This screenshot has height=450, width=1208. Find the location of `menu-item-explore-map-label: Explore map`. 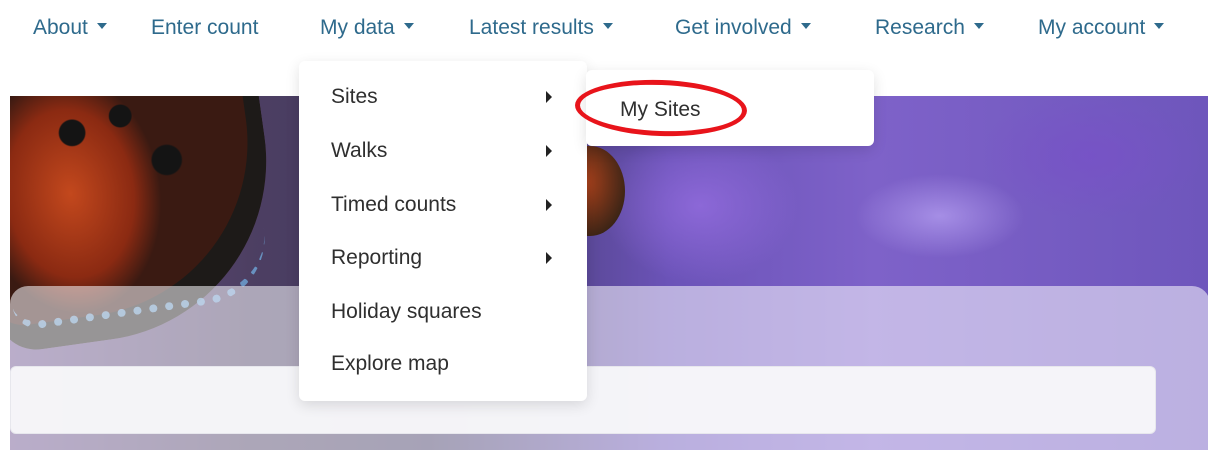

menu-item-explore-map-label: Explore map is located at coordinates (390, 363).